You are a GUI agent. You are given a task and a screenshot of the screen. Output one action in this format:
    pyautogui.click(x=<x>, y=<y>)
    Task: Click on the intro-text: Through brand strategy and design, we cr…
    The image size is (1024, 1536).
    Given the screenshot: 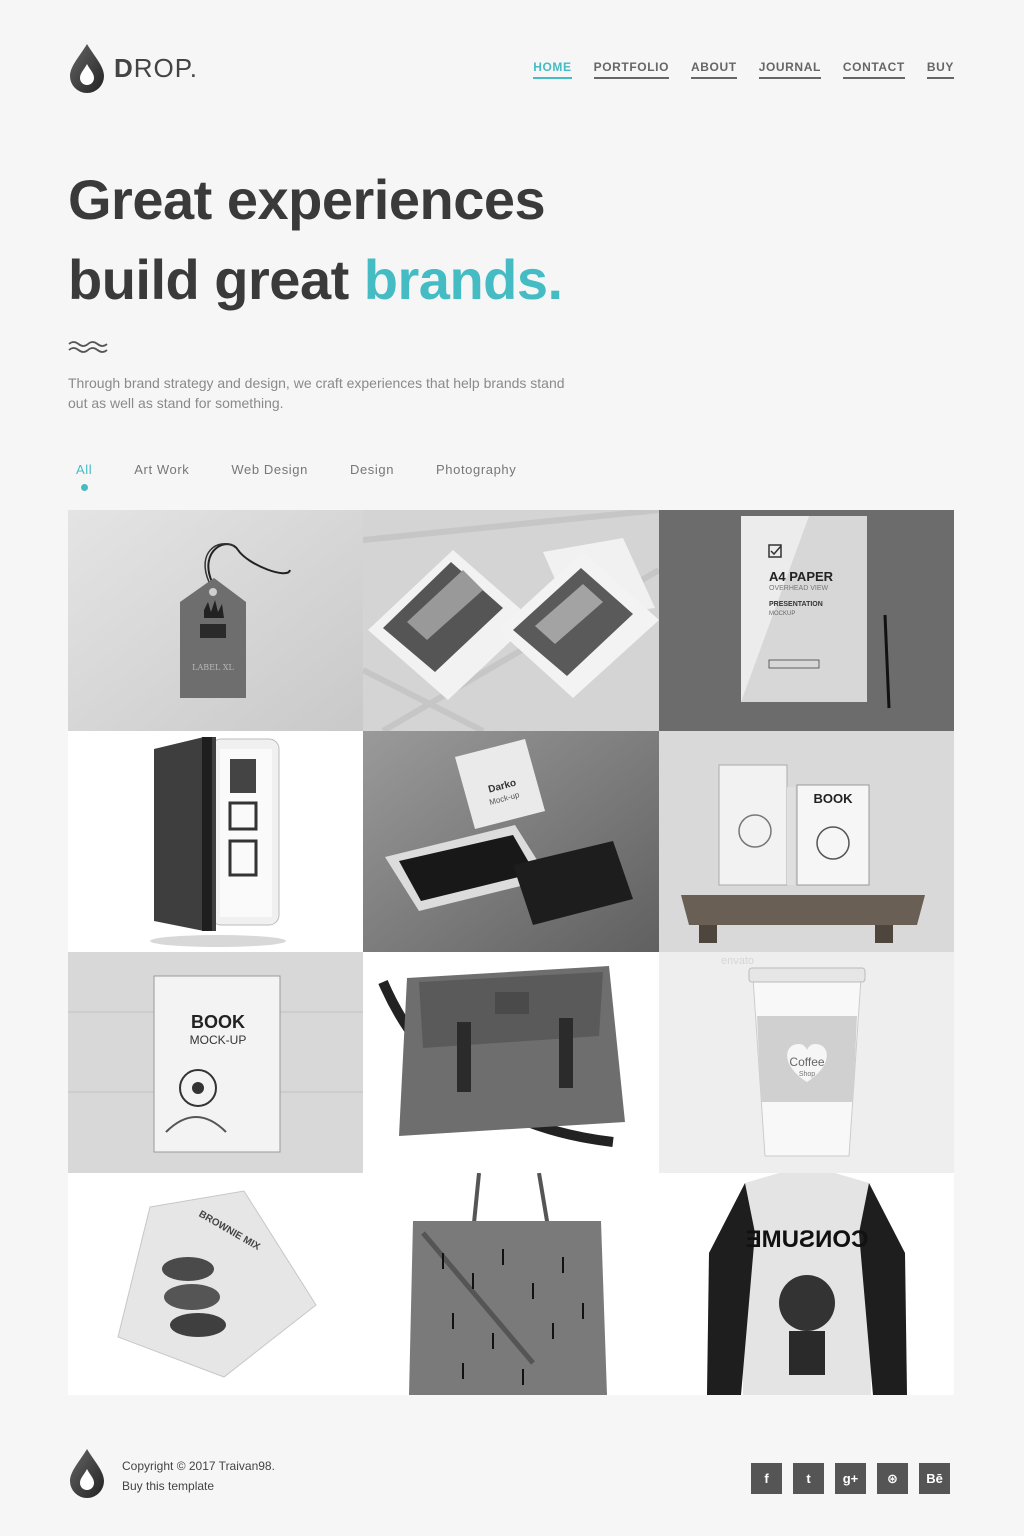 What is the action you would take?
    pyautogui.click(x=316, y=393)
    